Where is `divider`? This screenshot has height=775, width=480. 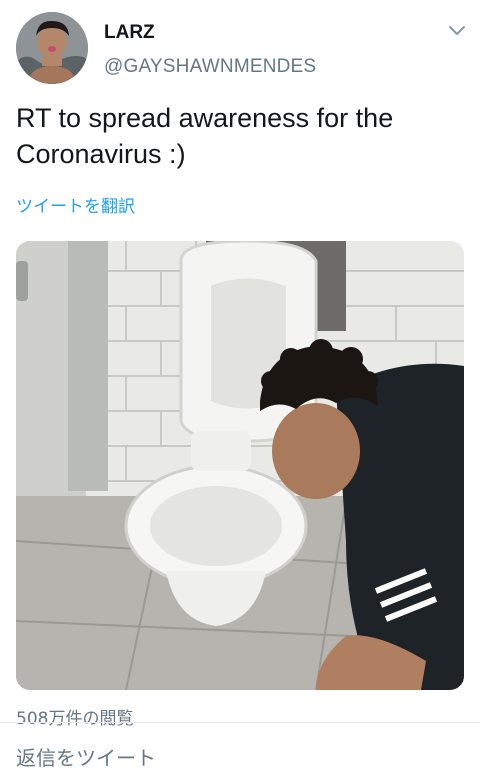
divider is located at coordinates (240, 722).